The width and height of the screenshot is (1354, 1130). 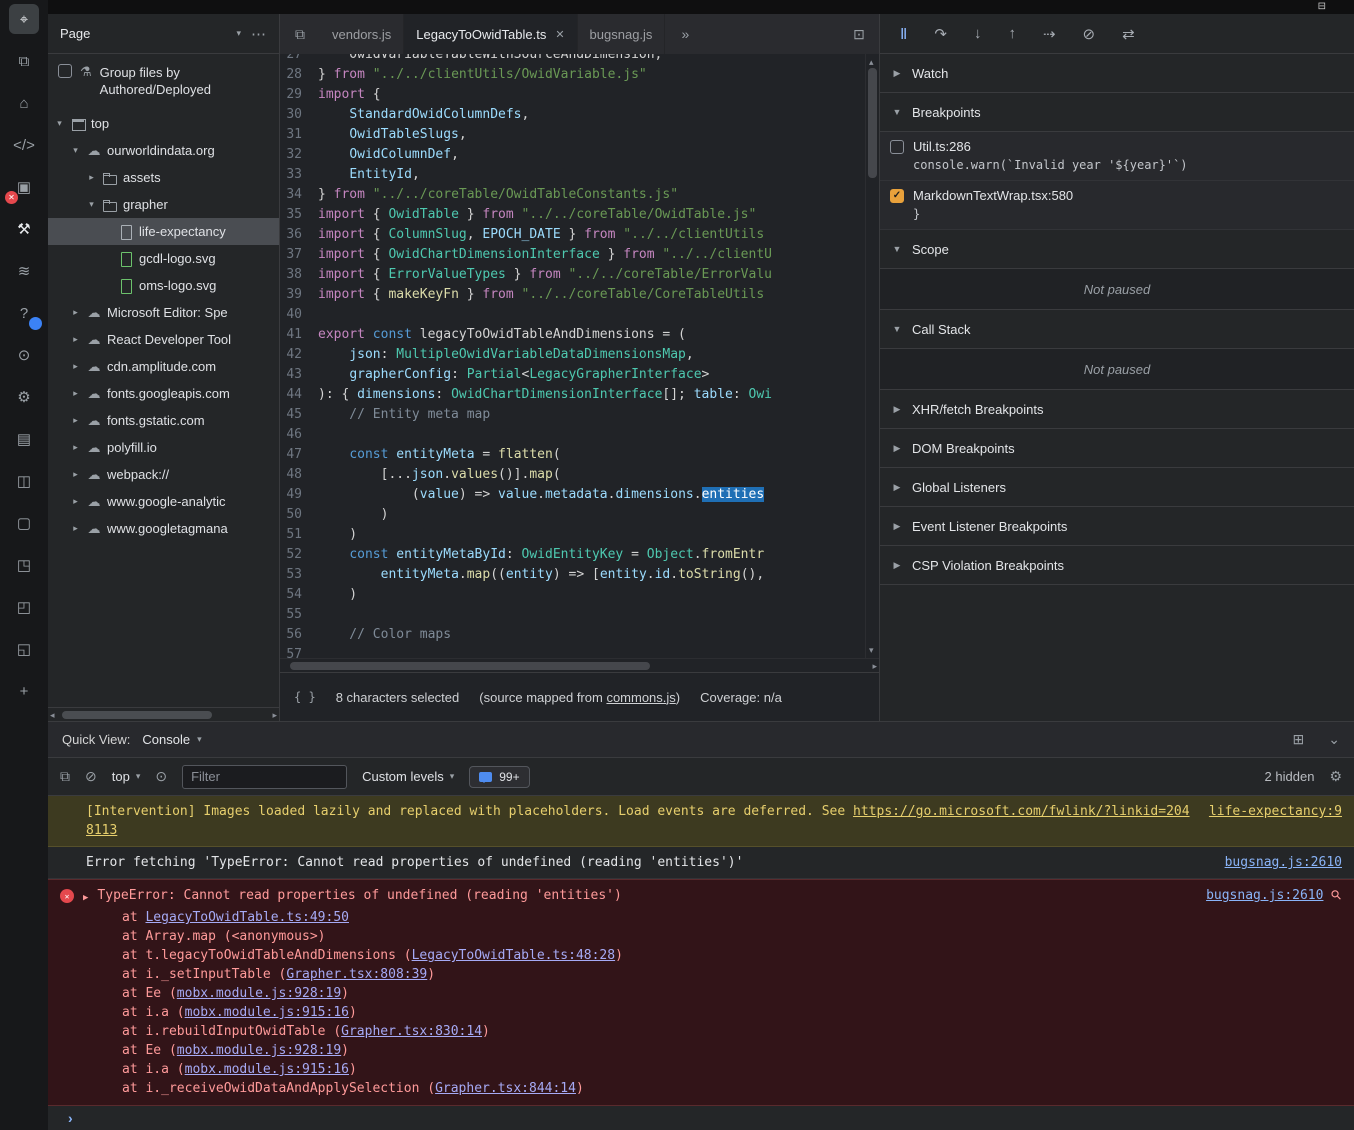 What do you see at coordinates (163, 339) in the screenshot?
I see `tree-item-react-developer-tool: ▸ ☁ React Developer Tool` at bounding box center [163, 339].